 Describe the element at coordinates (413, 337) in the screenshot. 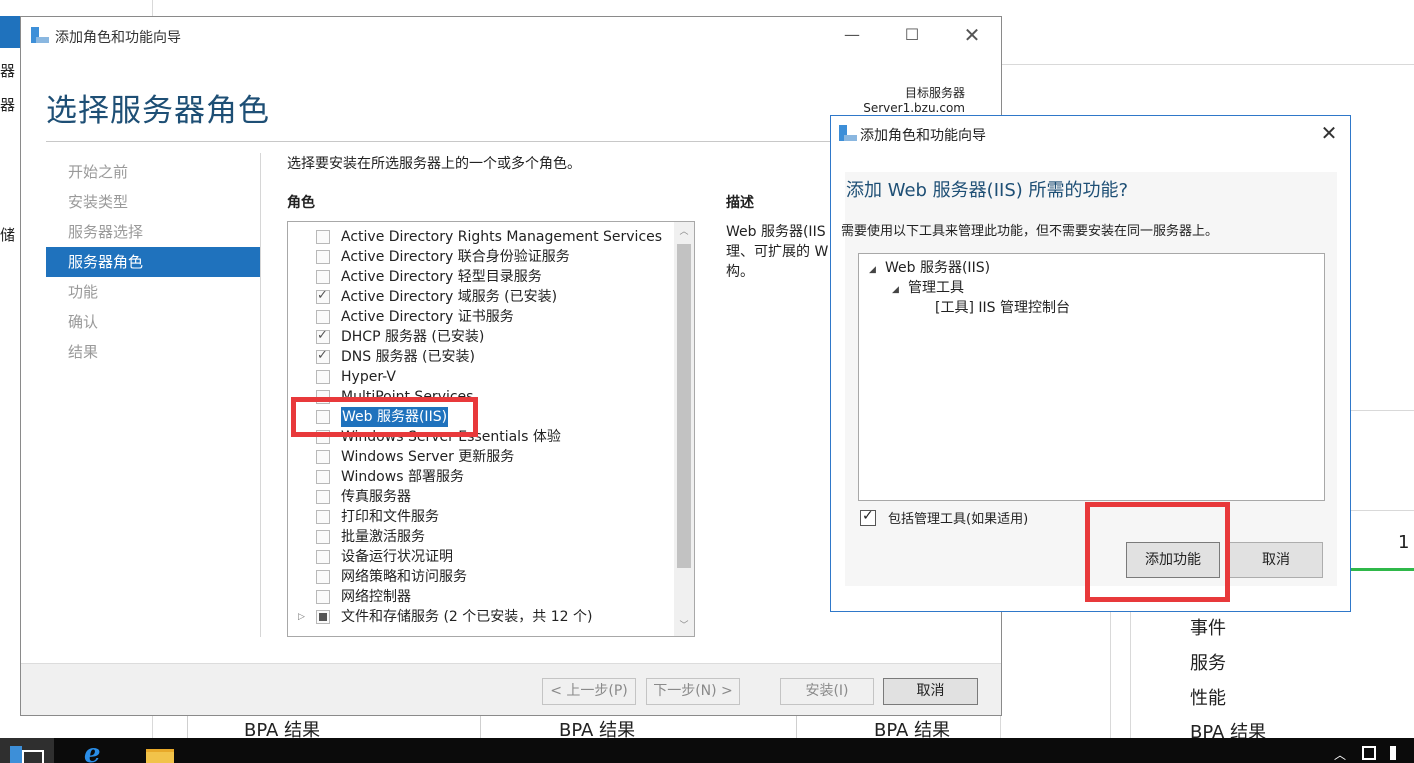

I see `role-label: DHCP 服务器 (已安装)` at that location.